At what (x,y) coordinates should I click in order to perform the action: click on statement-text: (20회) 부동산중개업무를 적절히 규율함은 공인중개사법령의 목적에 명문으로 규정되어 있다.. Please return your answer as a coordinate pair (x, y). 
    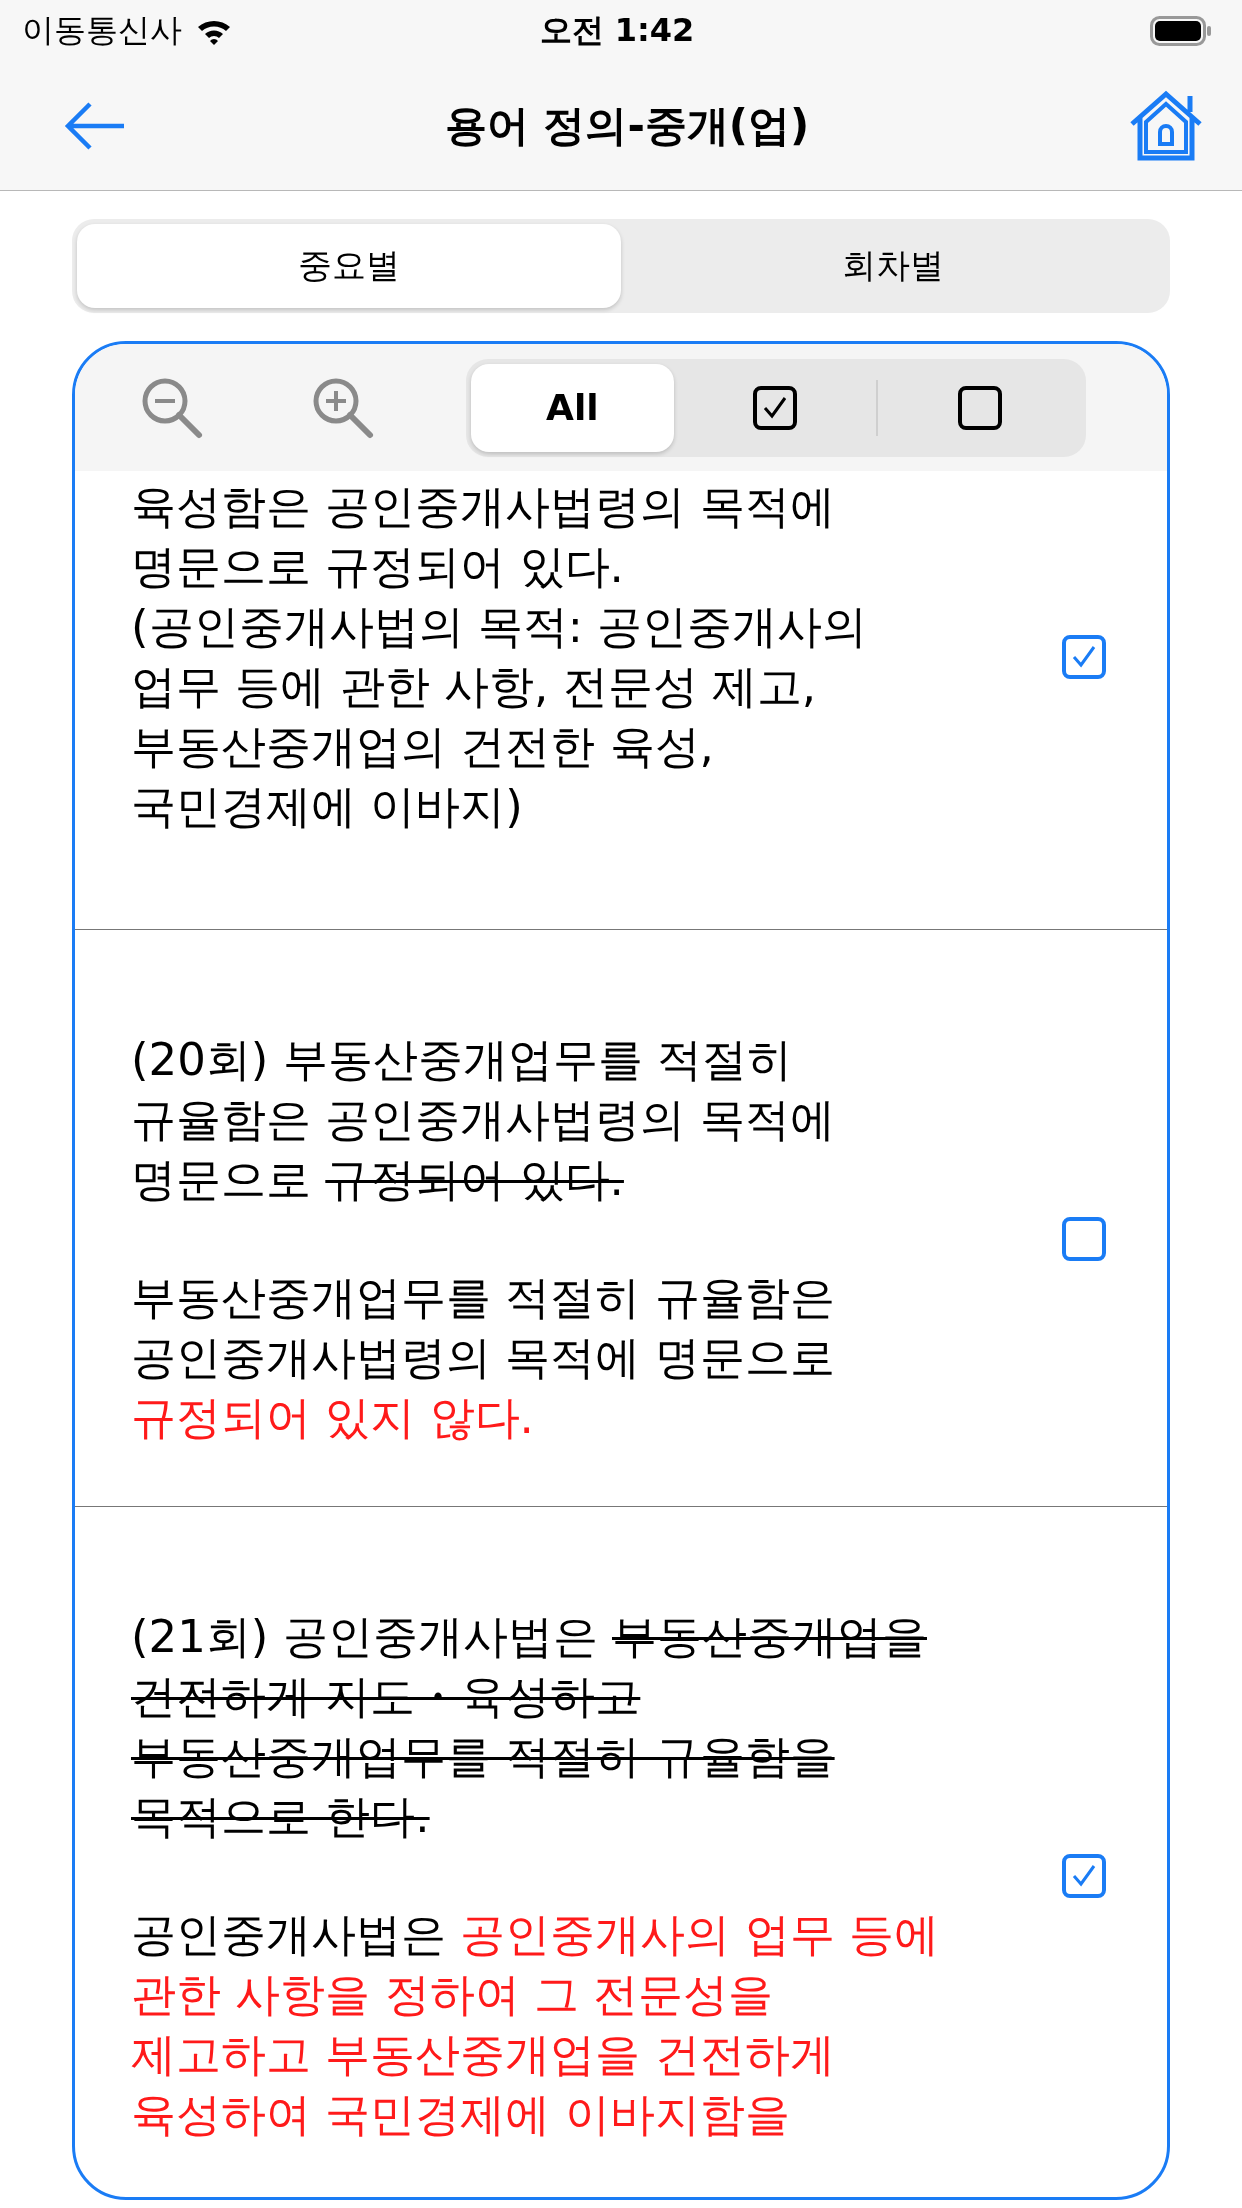
    Looking at the image, I should click on (483, 1120).